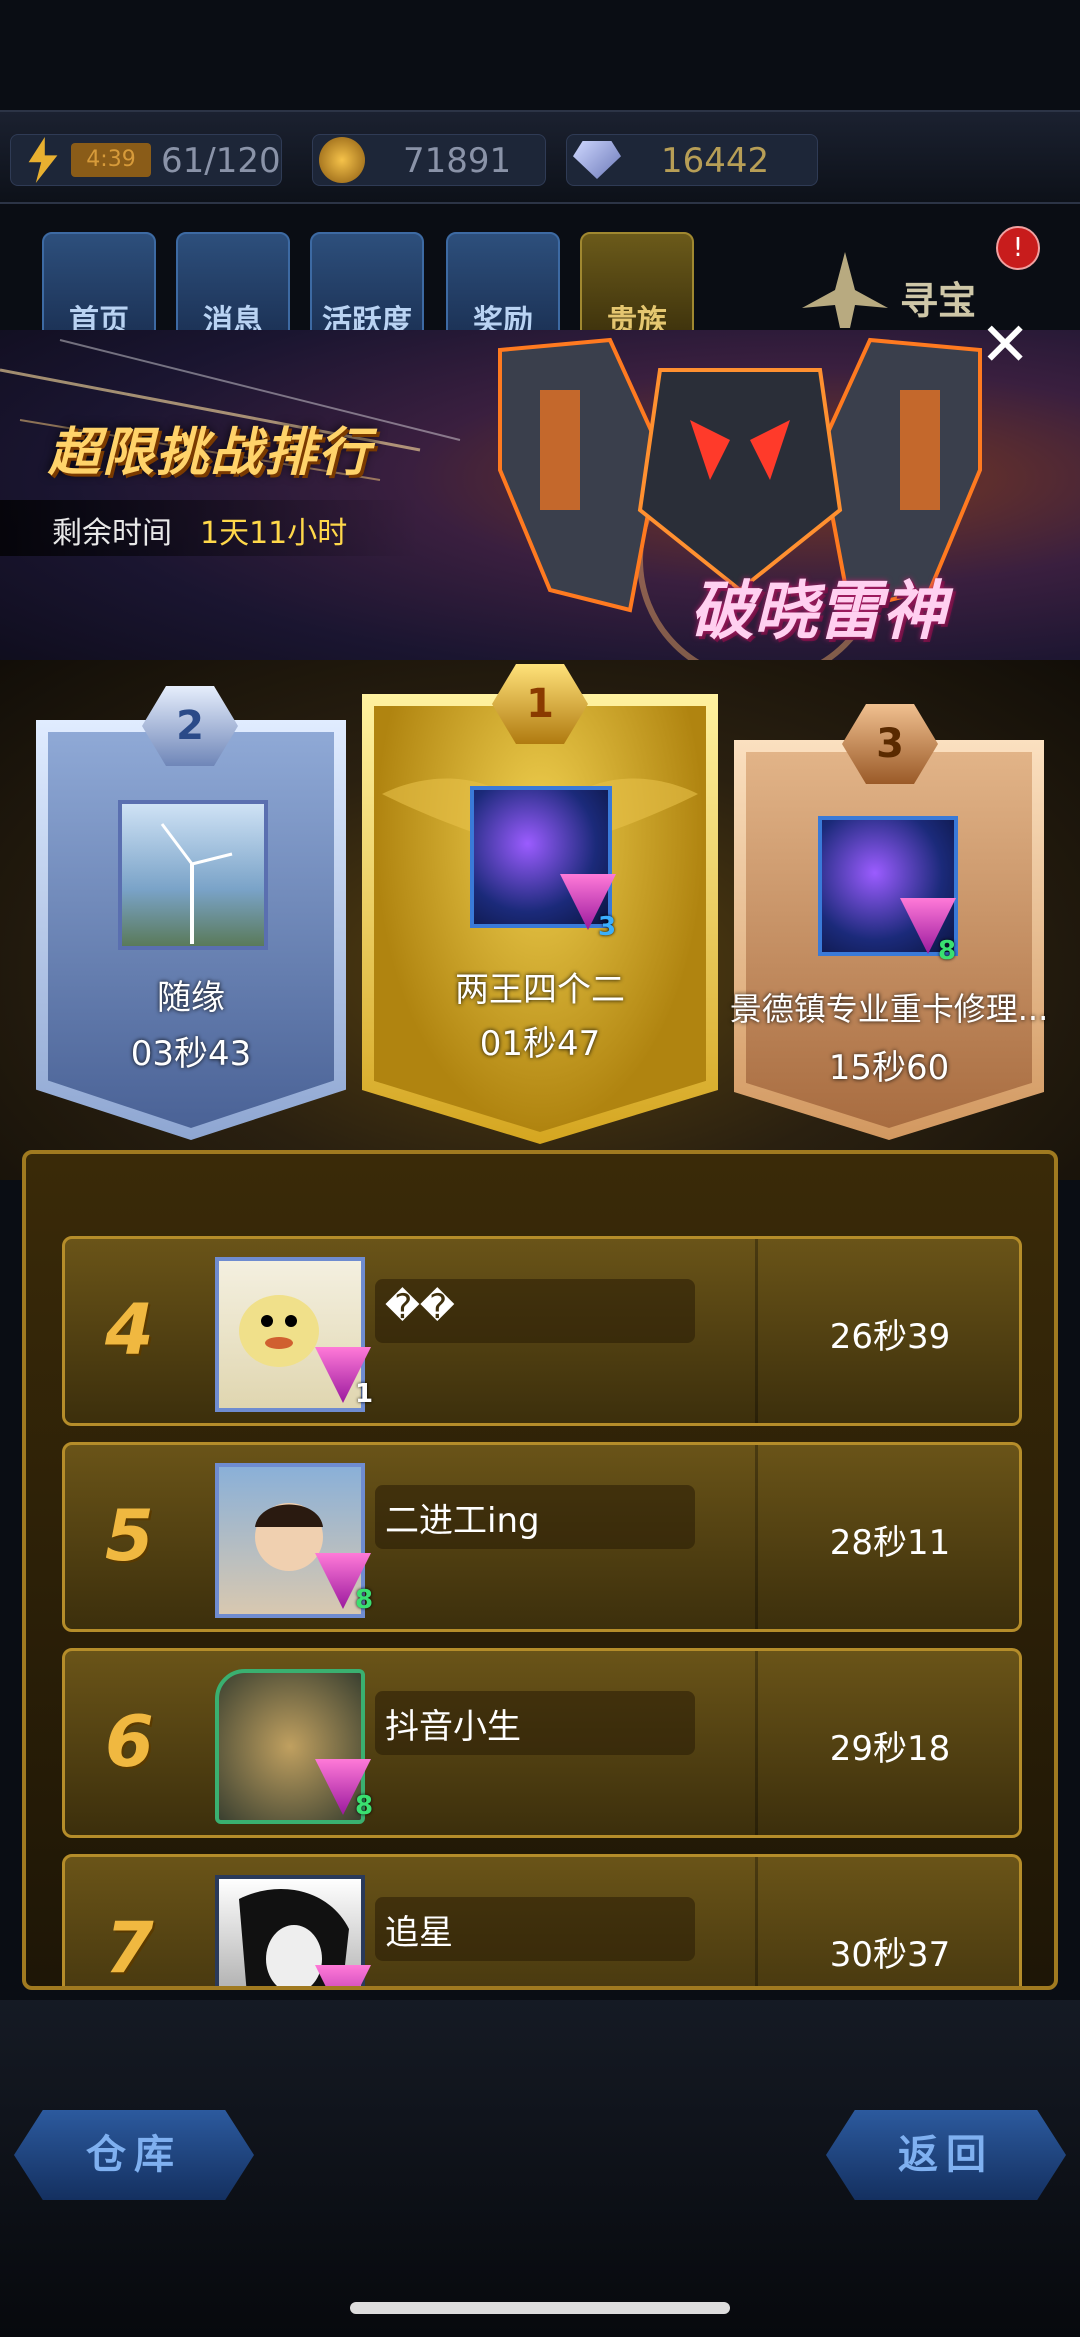 The width and height of the screenshot is (1080, 2337). I want to click on jet-icon, so click(845, 290).